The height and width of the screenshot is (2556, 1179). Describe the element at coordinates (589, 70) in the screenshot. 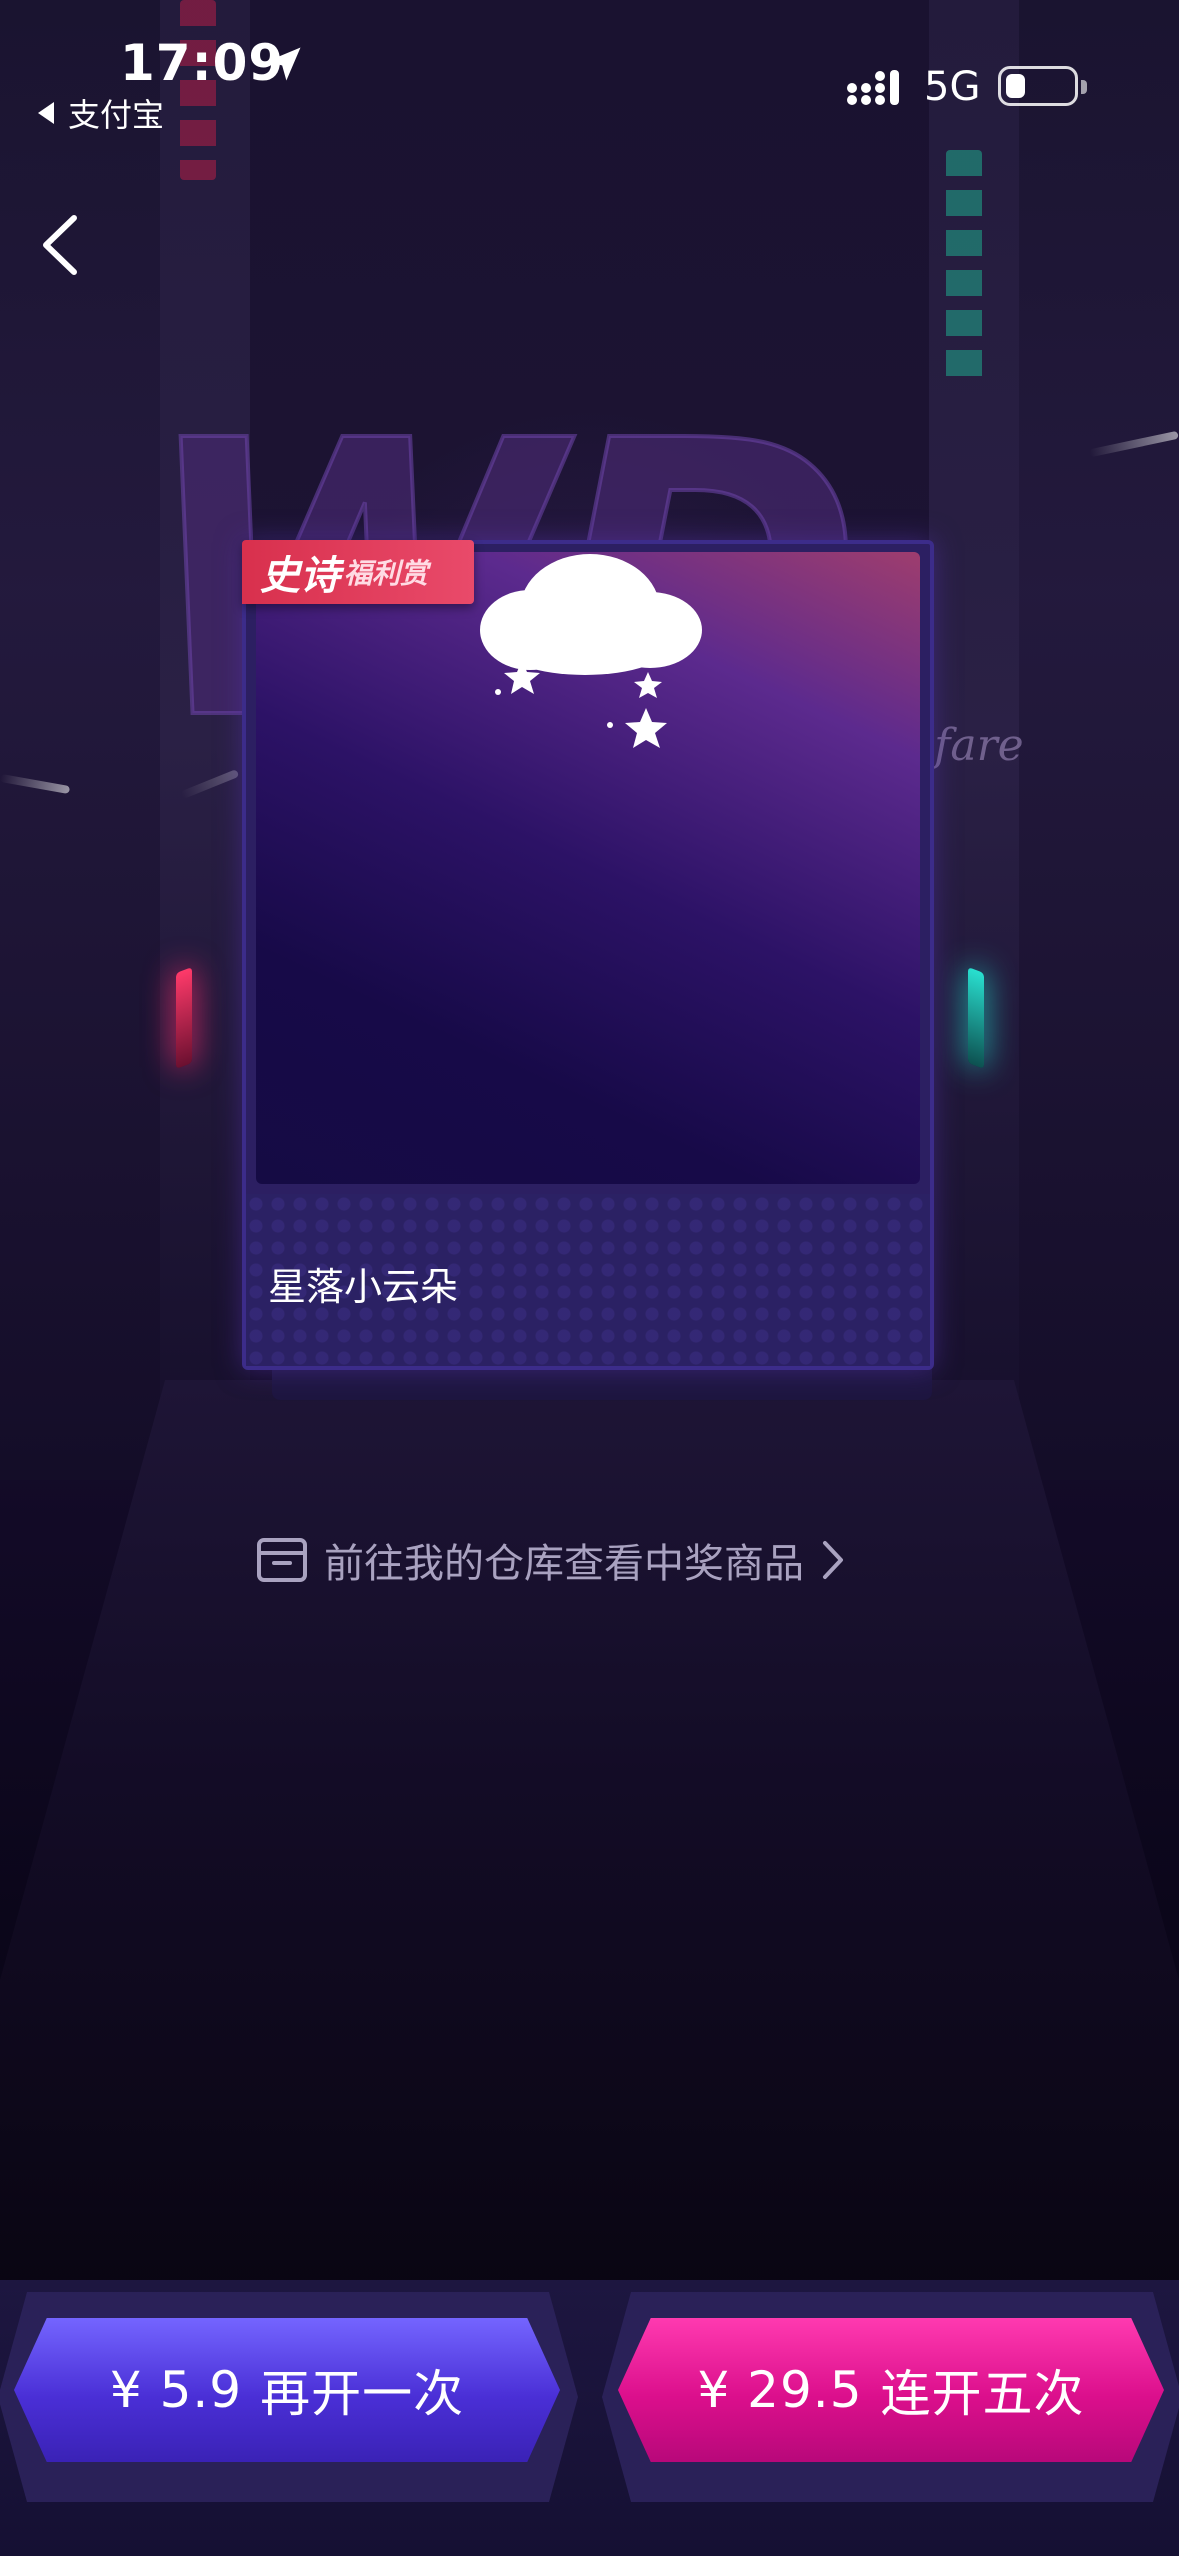

I see `status-bar: 17:09 支付宝 5G` at that location.